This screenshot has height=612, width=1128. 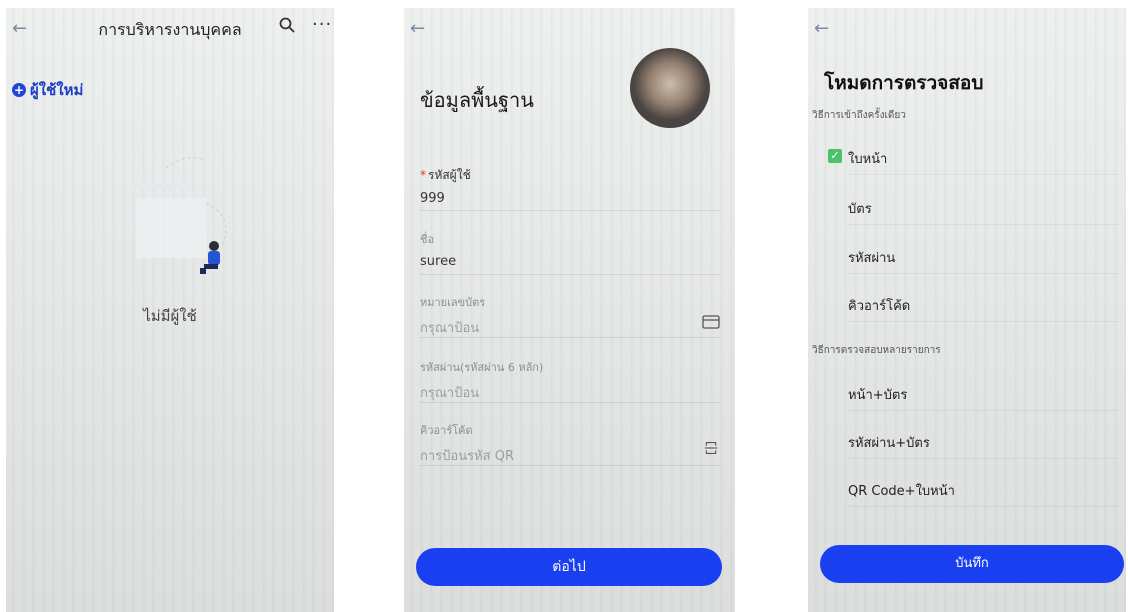 What do you see at coordinates (453, 302) in the screenshot?
I see `card-number-label: หมายเลขบัตร` at bounding box center [453, 302].